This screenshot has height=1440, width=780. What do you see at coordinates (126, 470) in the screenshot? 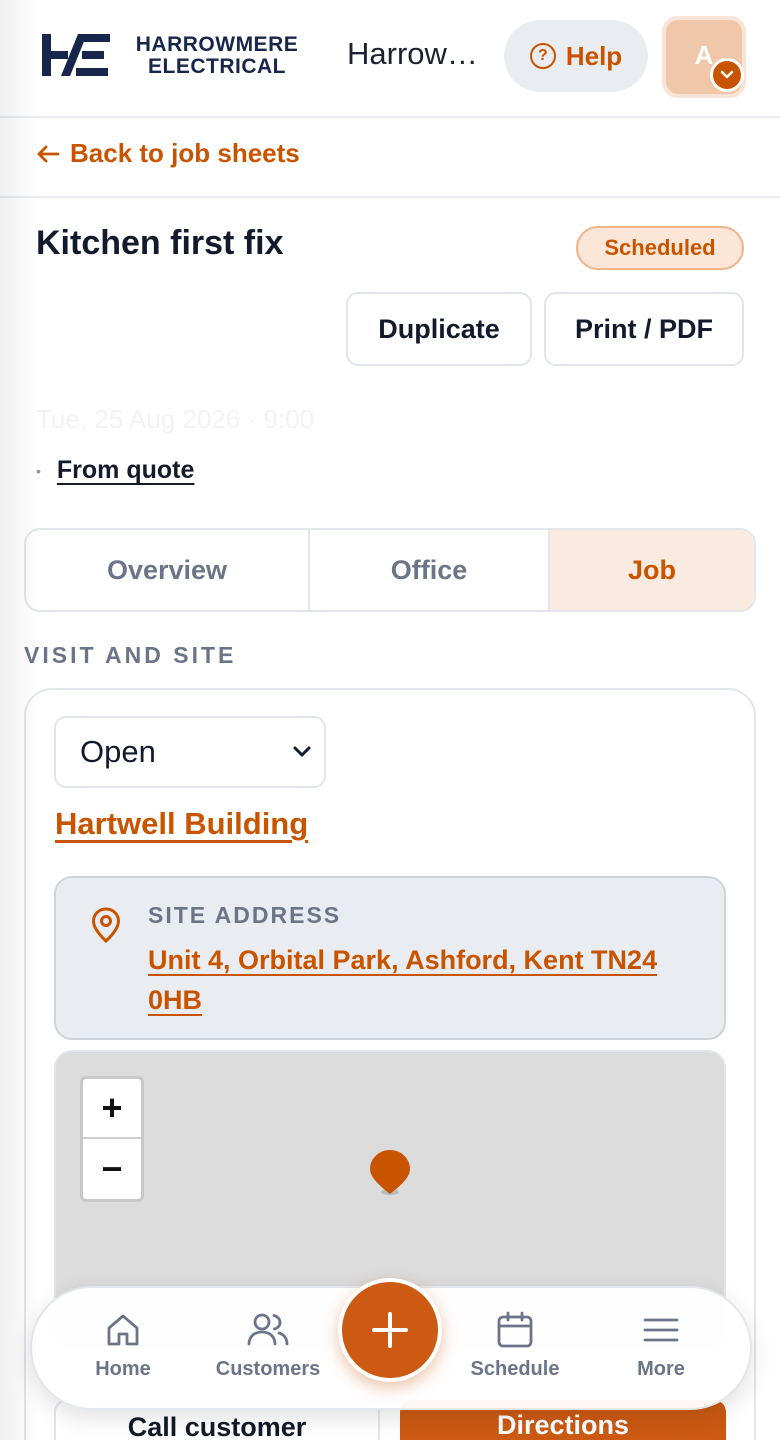
I see `from-quote-link: From quote` at bounding box center [126, 470].